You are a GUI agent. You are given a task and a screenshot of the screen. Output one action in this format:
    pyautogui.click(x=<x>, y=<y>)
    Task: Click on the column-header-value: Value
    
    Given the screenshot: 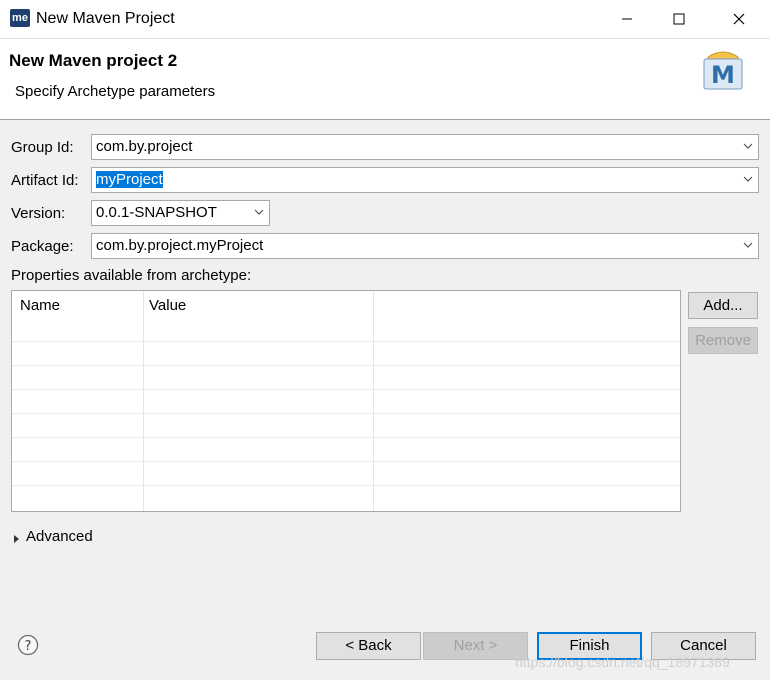 What is the action you would take?
    pyautogui.click(x=167, y=305)
    